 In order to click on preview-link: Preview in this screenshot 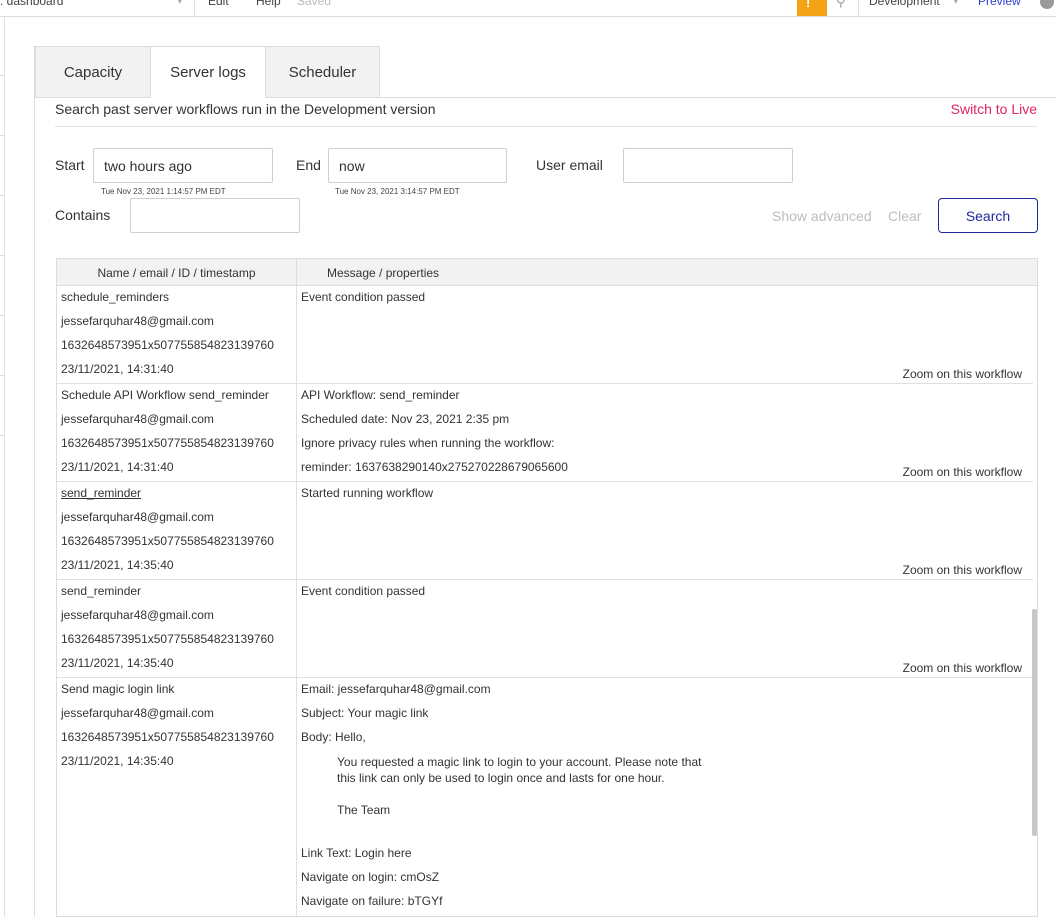, I will do `click(999, 4)`.